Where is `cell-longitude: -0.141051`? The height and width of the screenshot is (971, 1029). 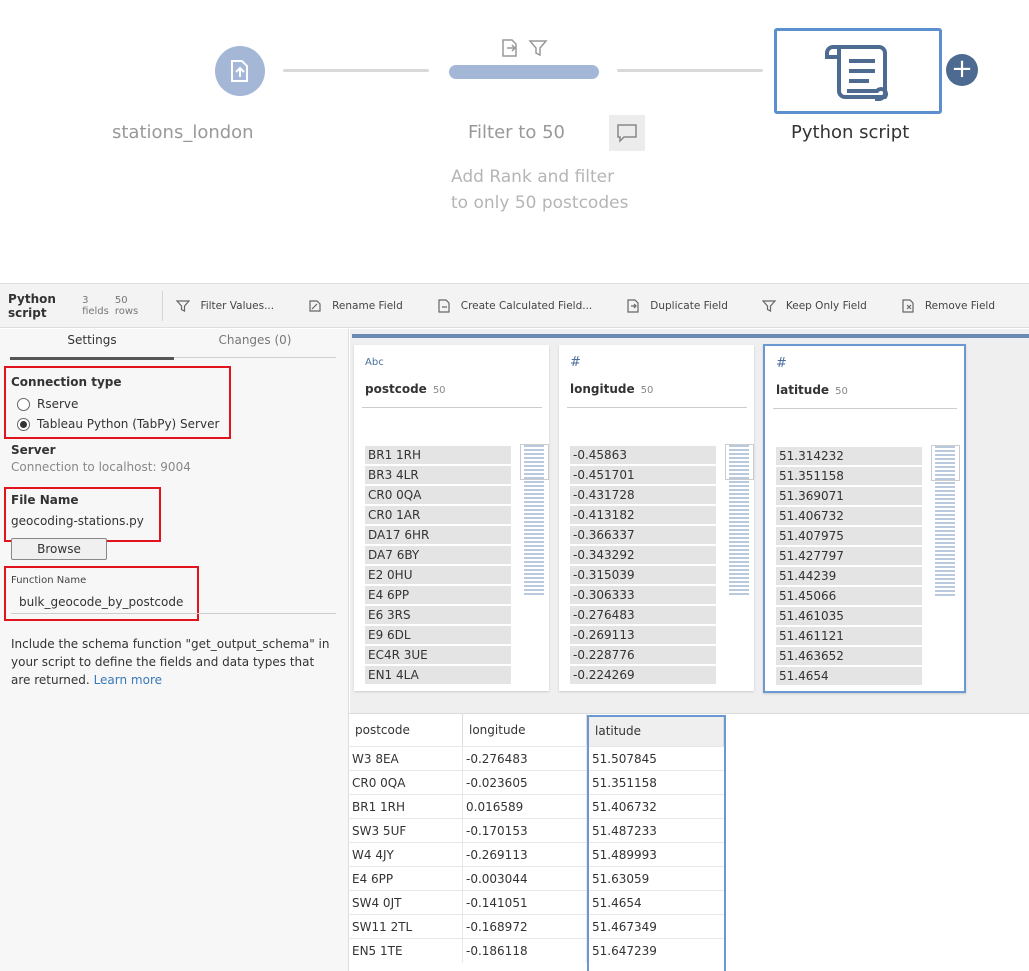
cell-longitude: -0.141051 is located at coordinates (525, 903).